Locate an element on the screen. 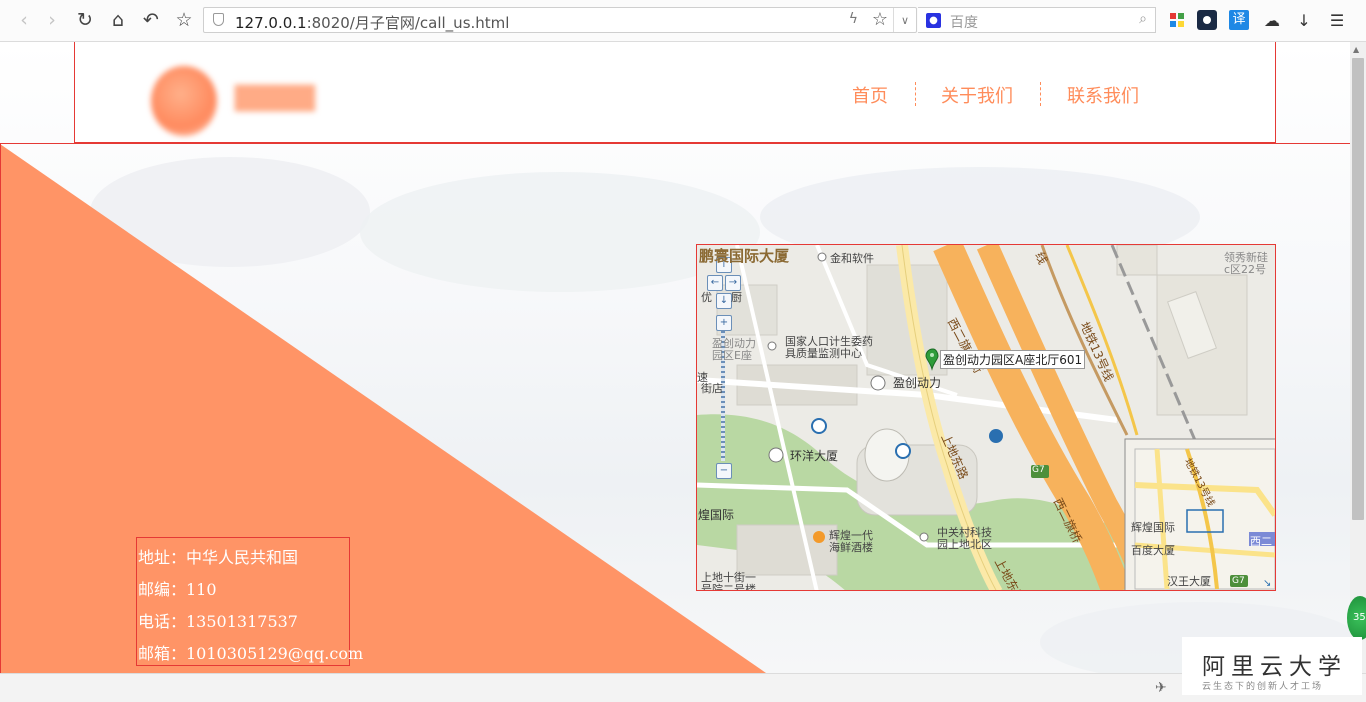 Image resolution: width=1366 pixels, height=702 pixels. map-place-label: c区22号 is located at coordinates (1245, 269).